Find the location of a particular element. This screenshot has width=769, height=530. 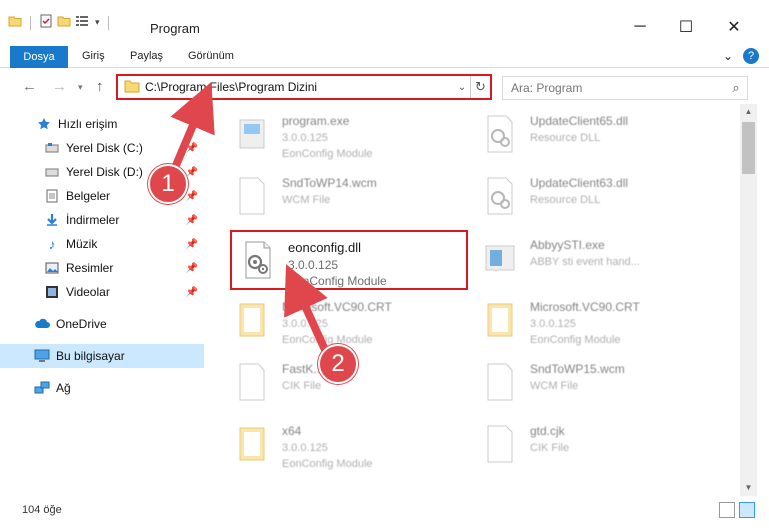

scrollbar-thumb is located at coordinates (748, 148).